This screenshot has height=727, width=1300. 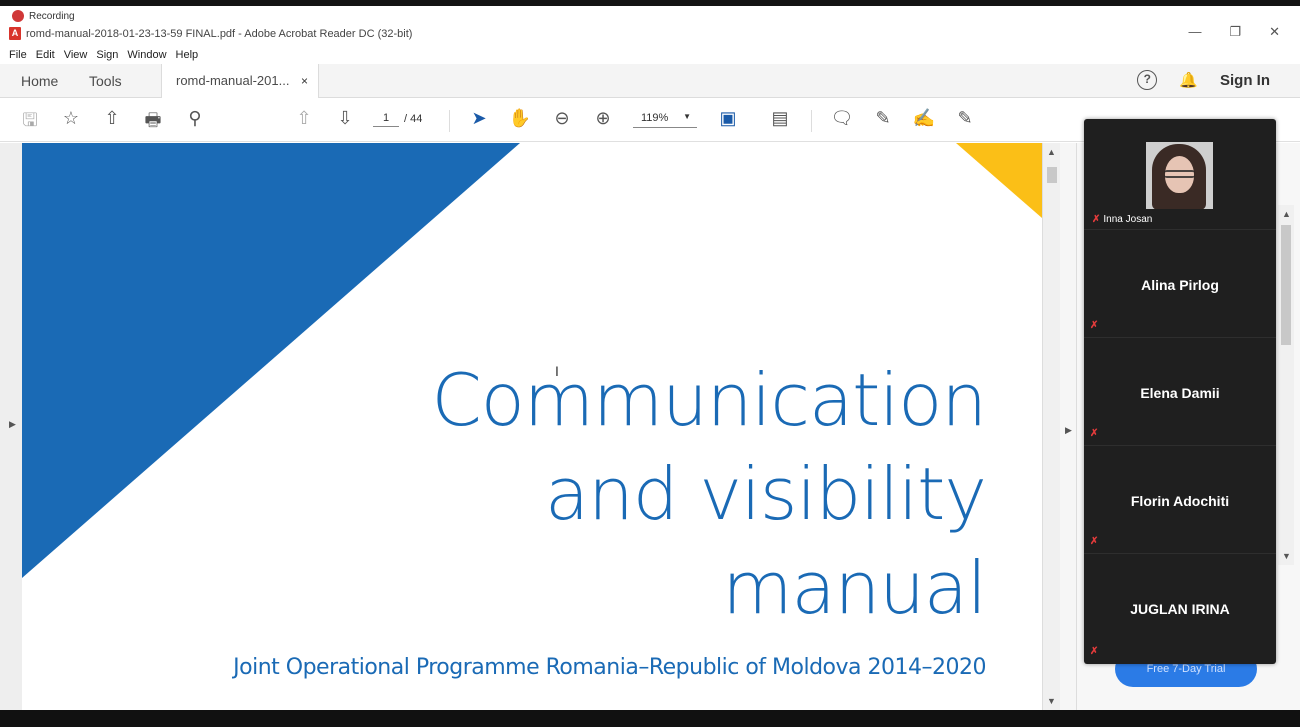 What do you see at coordinates (842, 118) in the screenshot?
I see `comment-icon: 🗨` at bounding box center [842, 118].